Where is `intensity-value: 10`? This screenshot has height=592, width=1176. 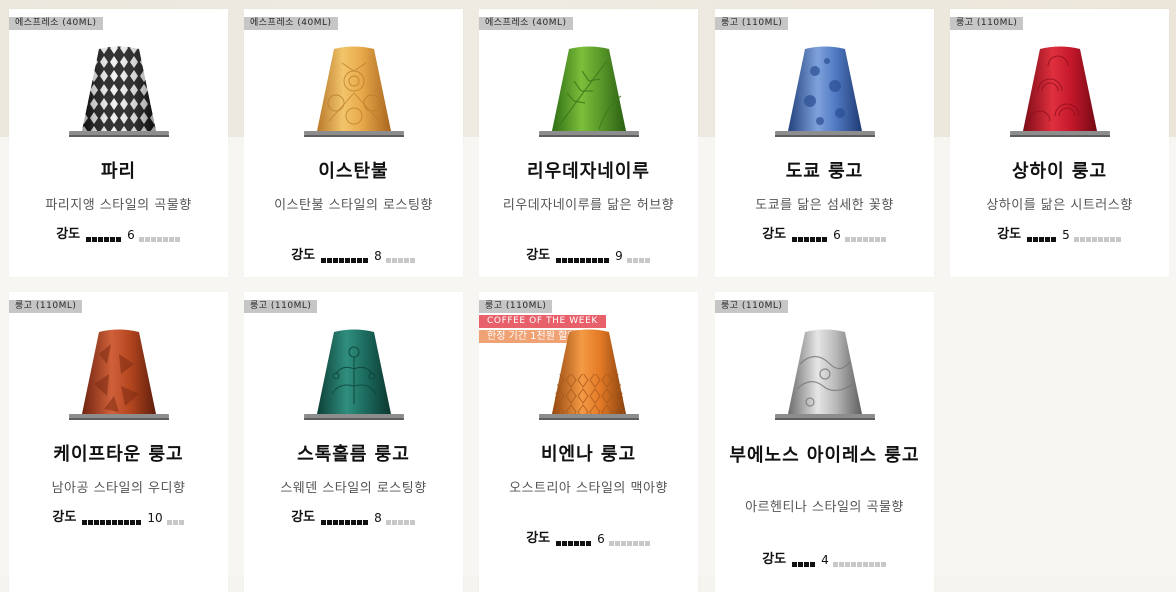 intensity-value: 10 is located at coordinates (155, 517).